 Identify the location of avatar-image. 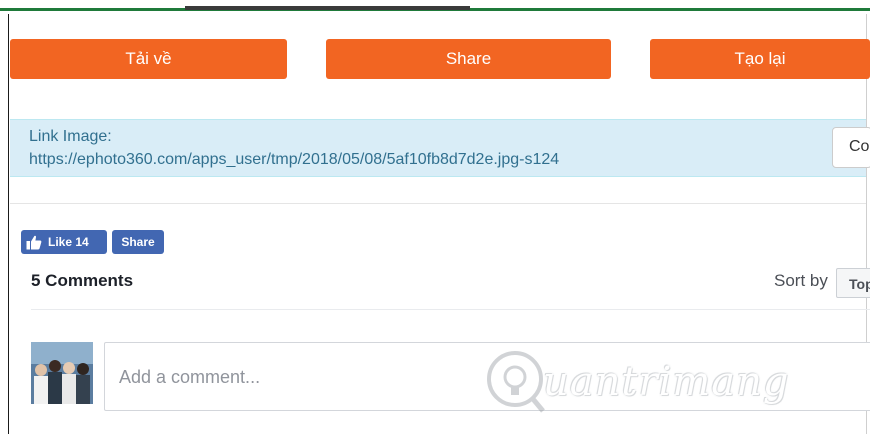
(62, 373).